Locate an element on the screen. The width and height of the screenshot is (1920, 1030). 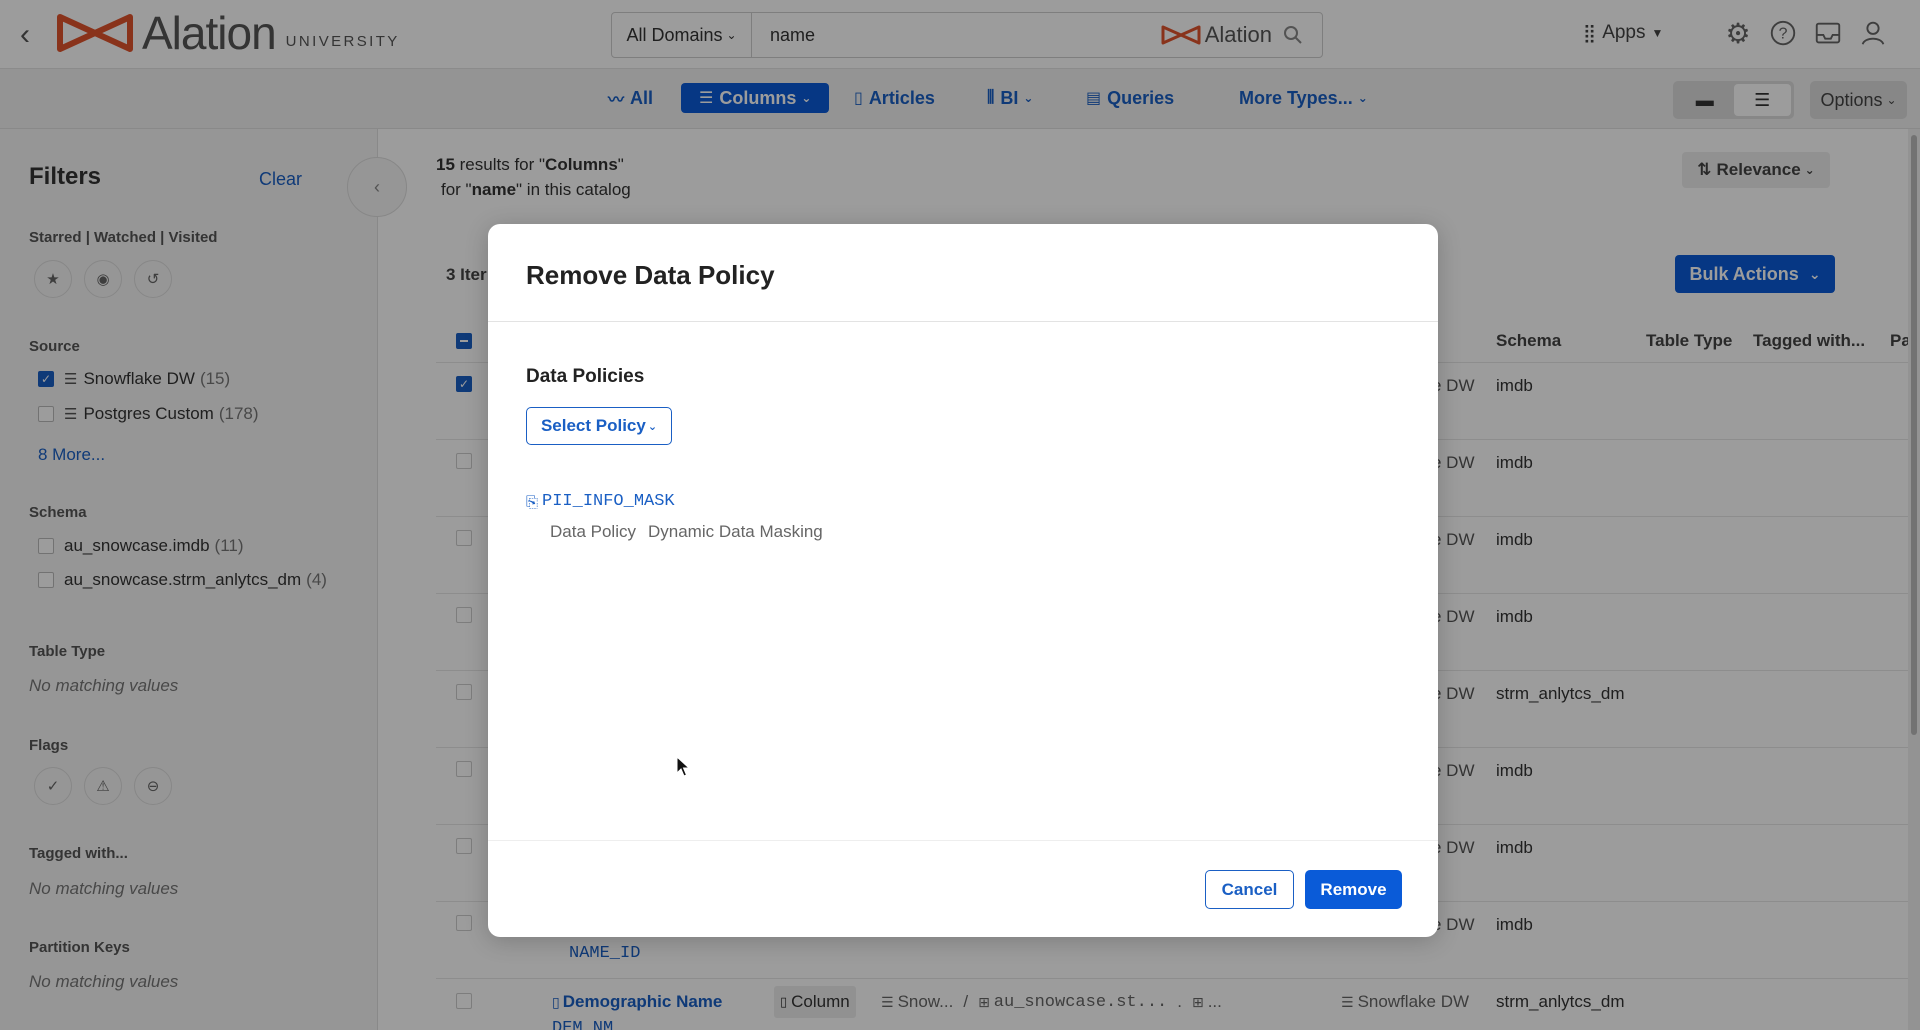
chevron-down-icon: ⌄ is located at coordinates (652, 426).